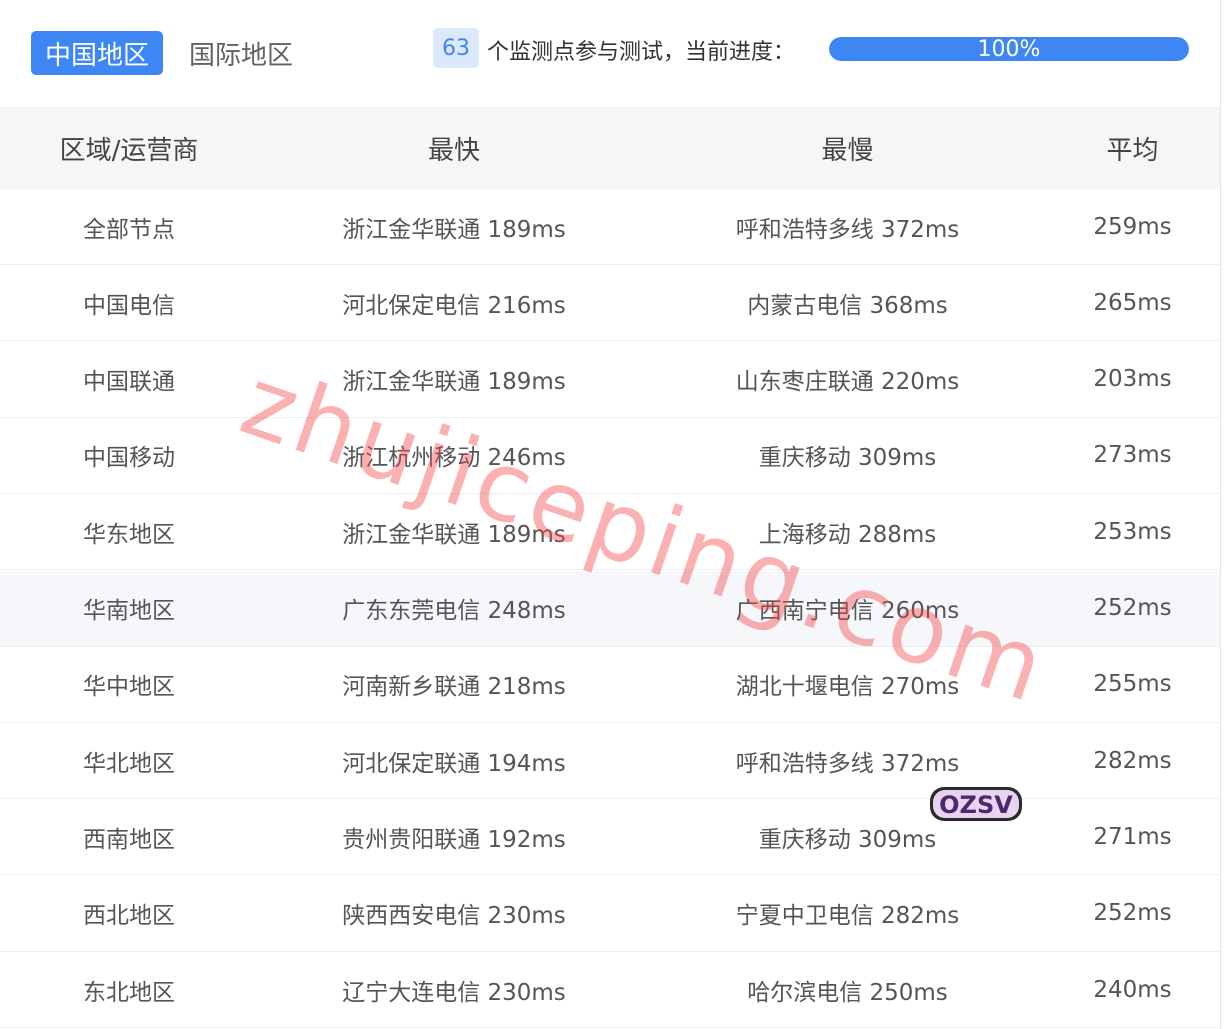 Image resolution: width=1225 pixels, height=1029 pixels. What do you see at coordinates (129, 992) in the screenshot?
I see `region-cell: 东北地区` at bounding box center [129, 992].